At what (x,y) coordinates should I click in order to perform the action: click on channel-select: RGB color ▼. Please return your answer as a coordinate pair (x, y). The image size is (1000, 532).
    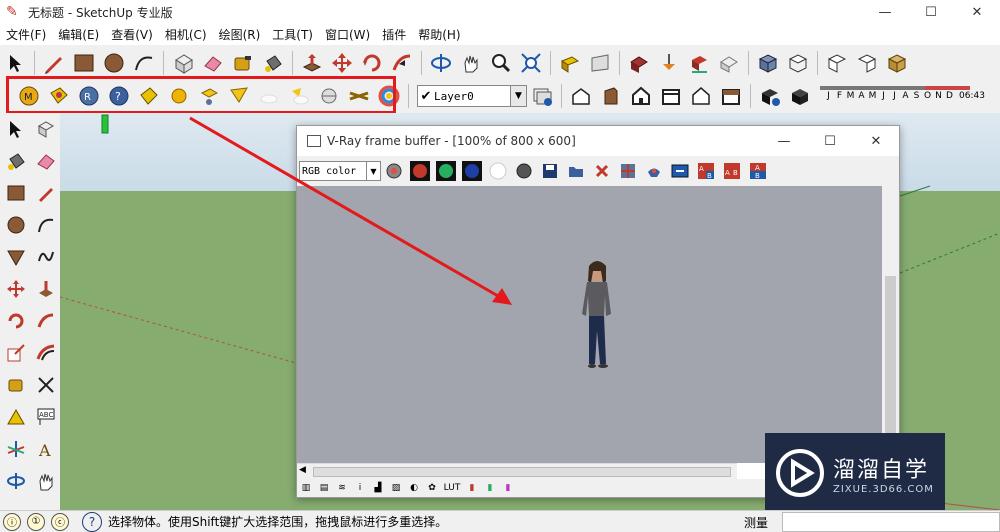
    Looking at the image, I should click on (340, 171).